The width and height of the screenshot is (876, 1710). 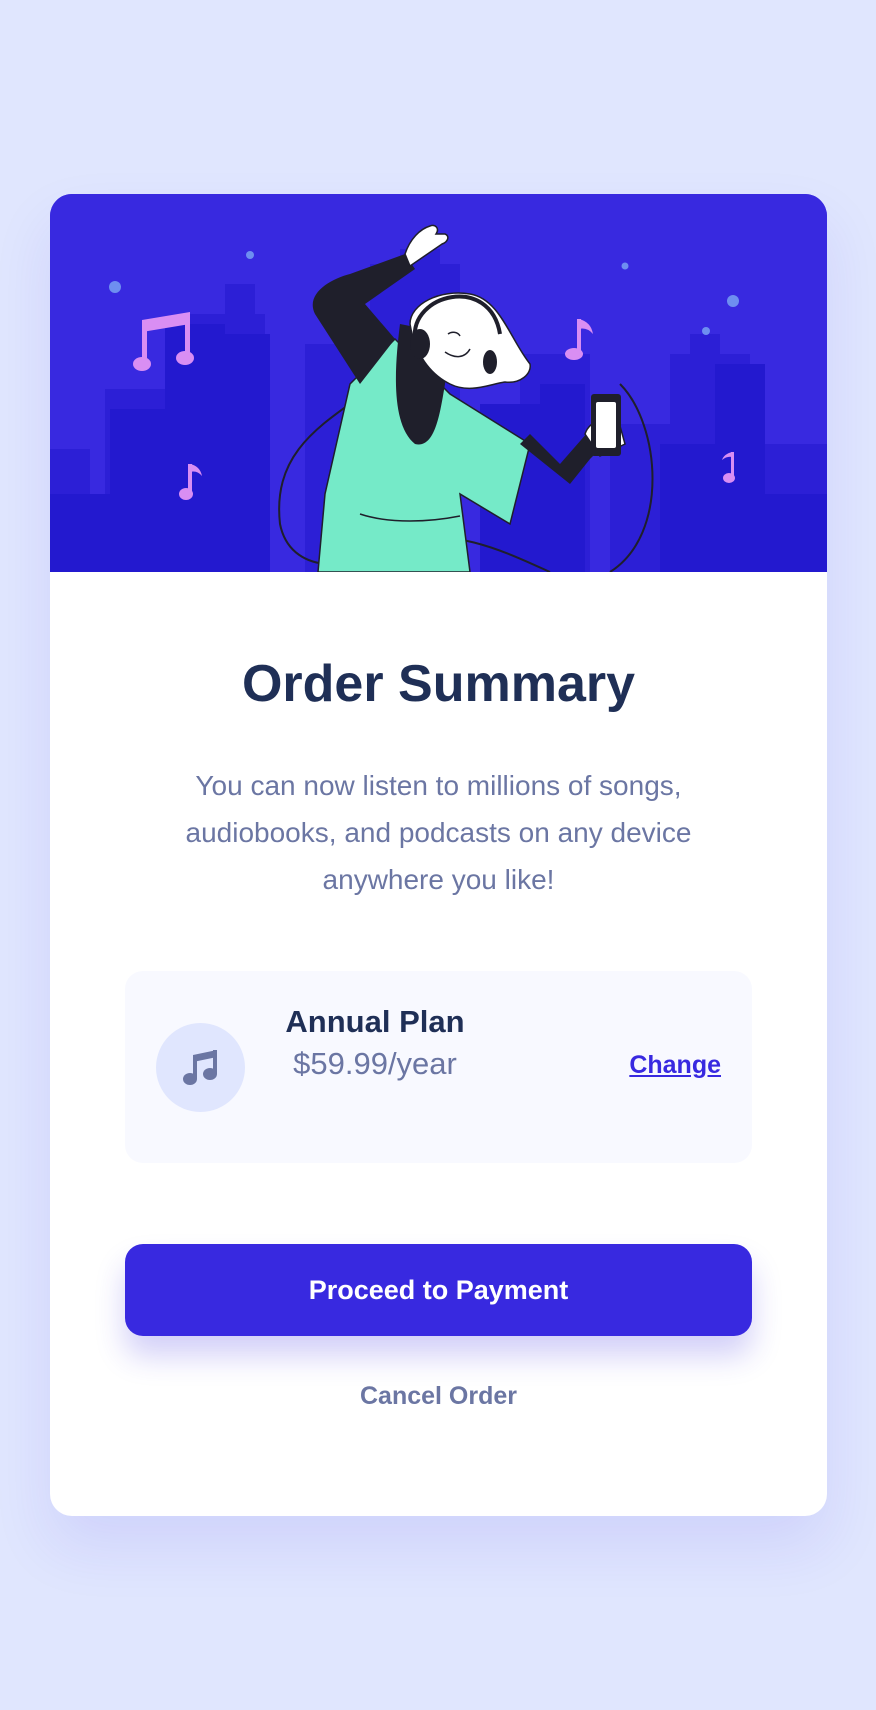 I want to click on plan-price: $59.99/year, so click(x=375, y=1063).